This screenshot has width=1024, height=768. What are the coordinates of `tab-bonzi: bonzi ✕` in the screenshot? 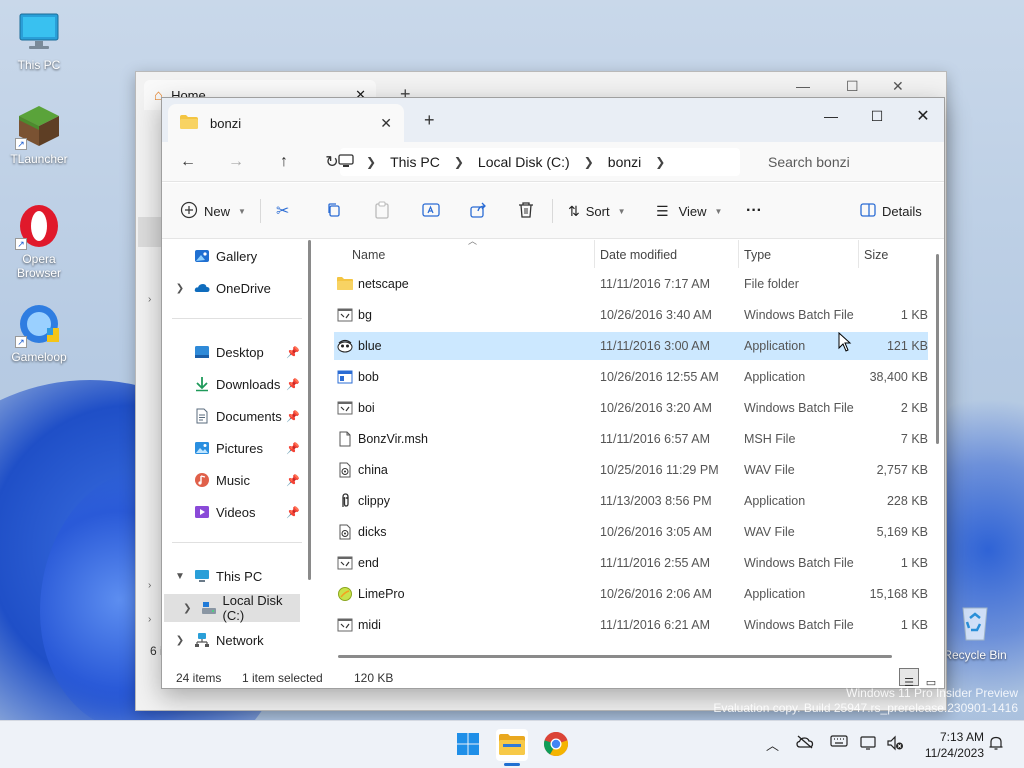 It's located at (286, 123).